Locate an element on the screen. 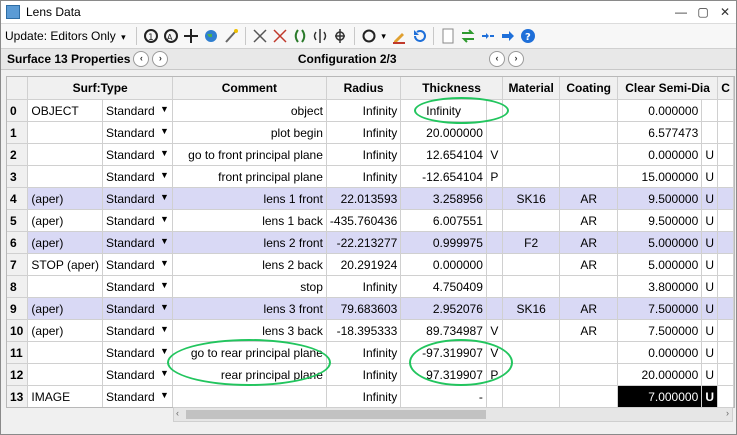 This screenshot has width=737, height=435. refresh-all-icon: A is located at coordinates (171, 36).